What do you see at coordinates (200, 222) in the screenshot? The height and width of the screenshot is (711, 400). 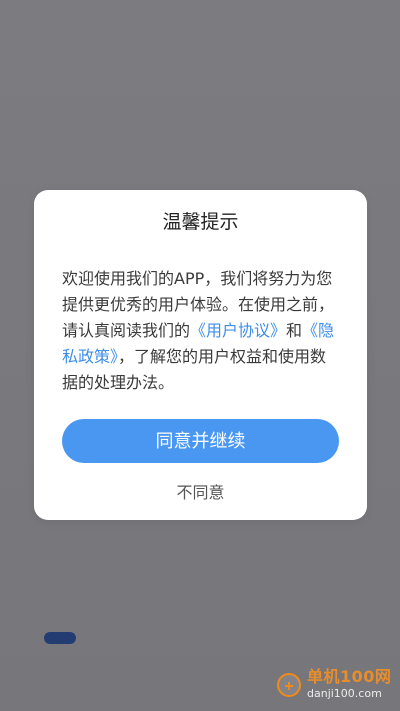 I see `dialog-title: 温馨提示` at bounding box center [200, 222].